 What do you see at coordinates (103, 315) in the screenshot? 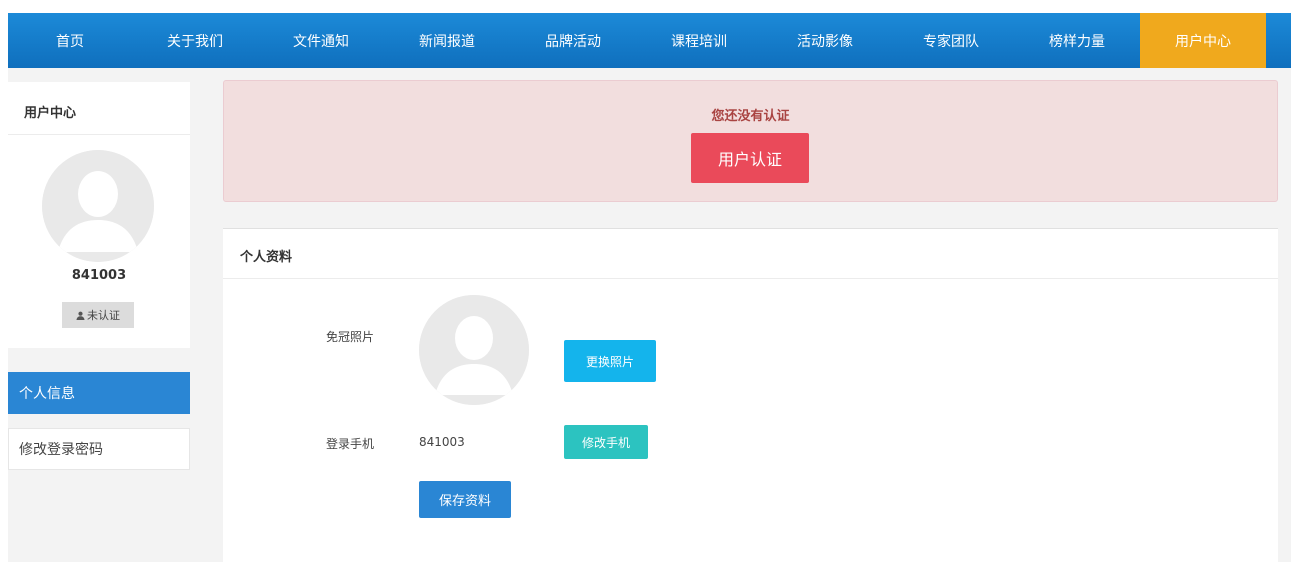
I see `status-badge-label: 未认证` at bounding box center [103, 315].